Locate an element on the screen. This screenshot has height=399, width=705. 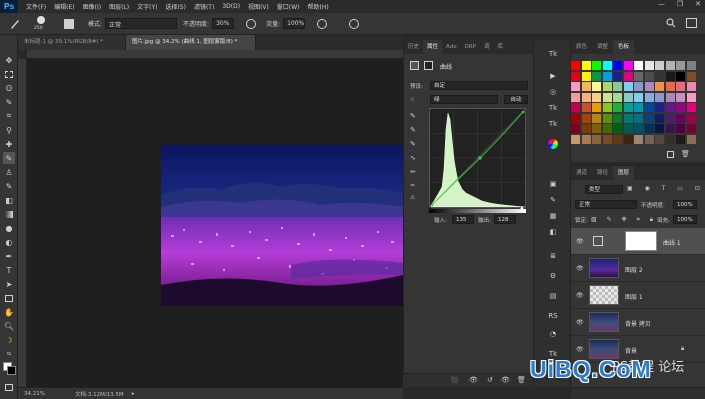
panel-tool-icon-2: ✎ is located at coordinates (553, 200).